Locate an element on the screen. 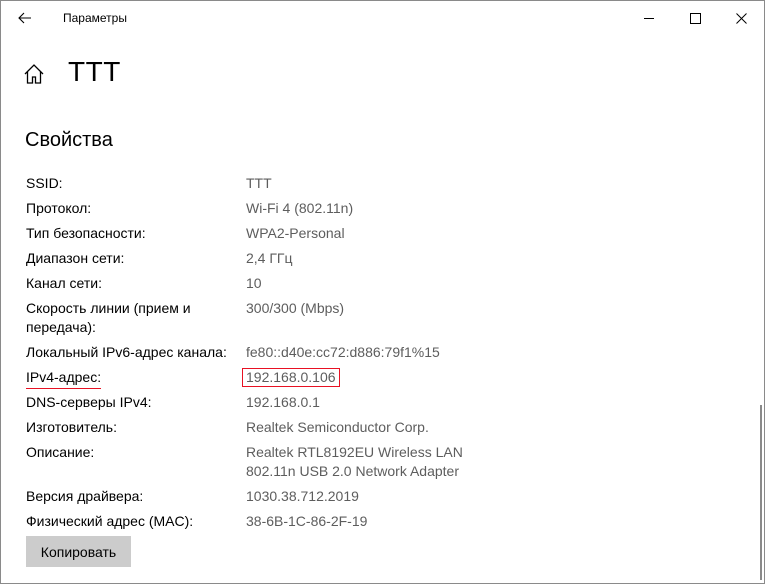 Image resolution: width=765 pixels, height=584 pixels. property-value: 300/300 (Mbps) is located at coordinates (295, 308).